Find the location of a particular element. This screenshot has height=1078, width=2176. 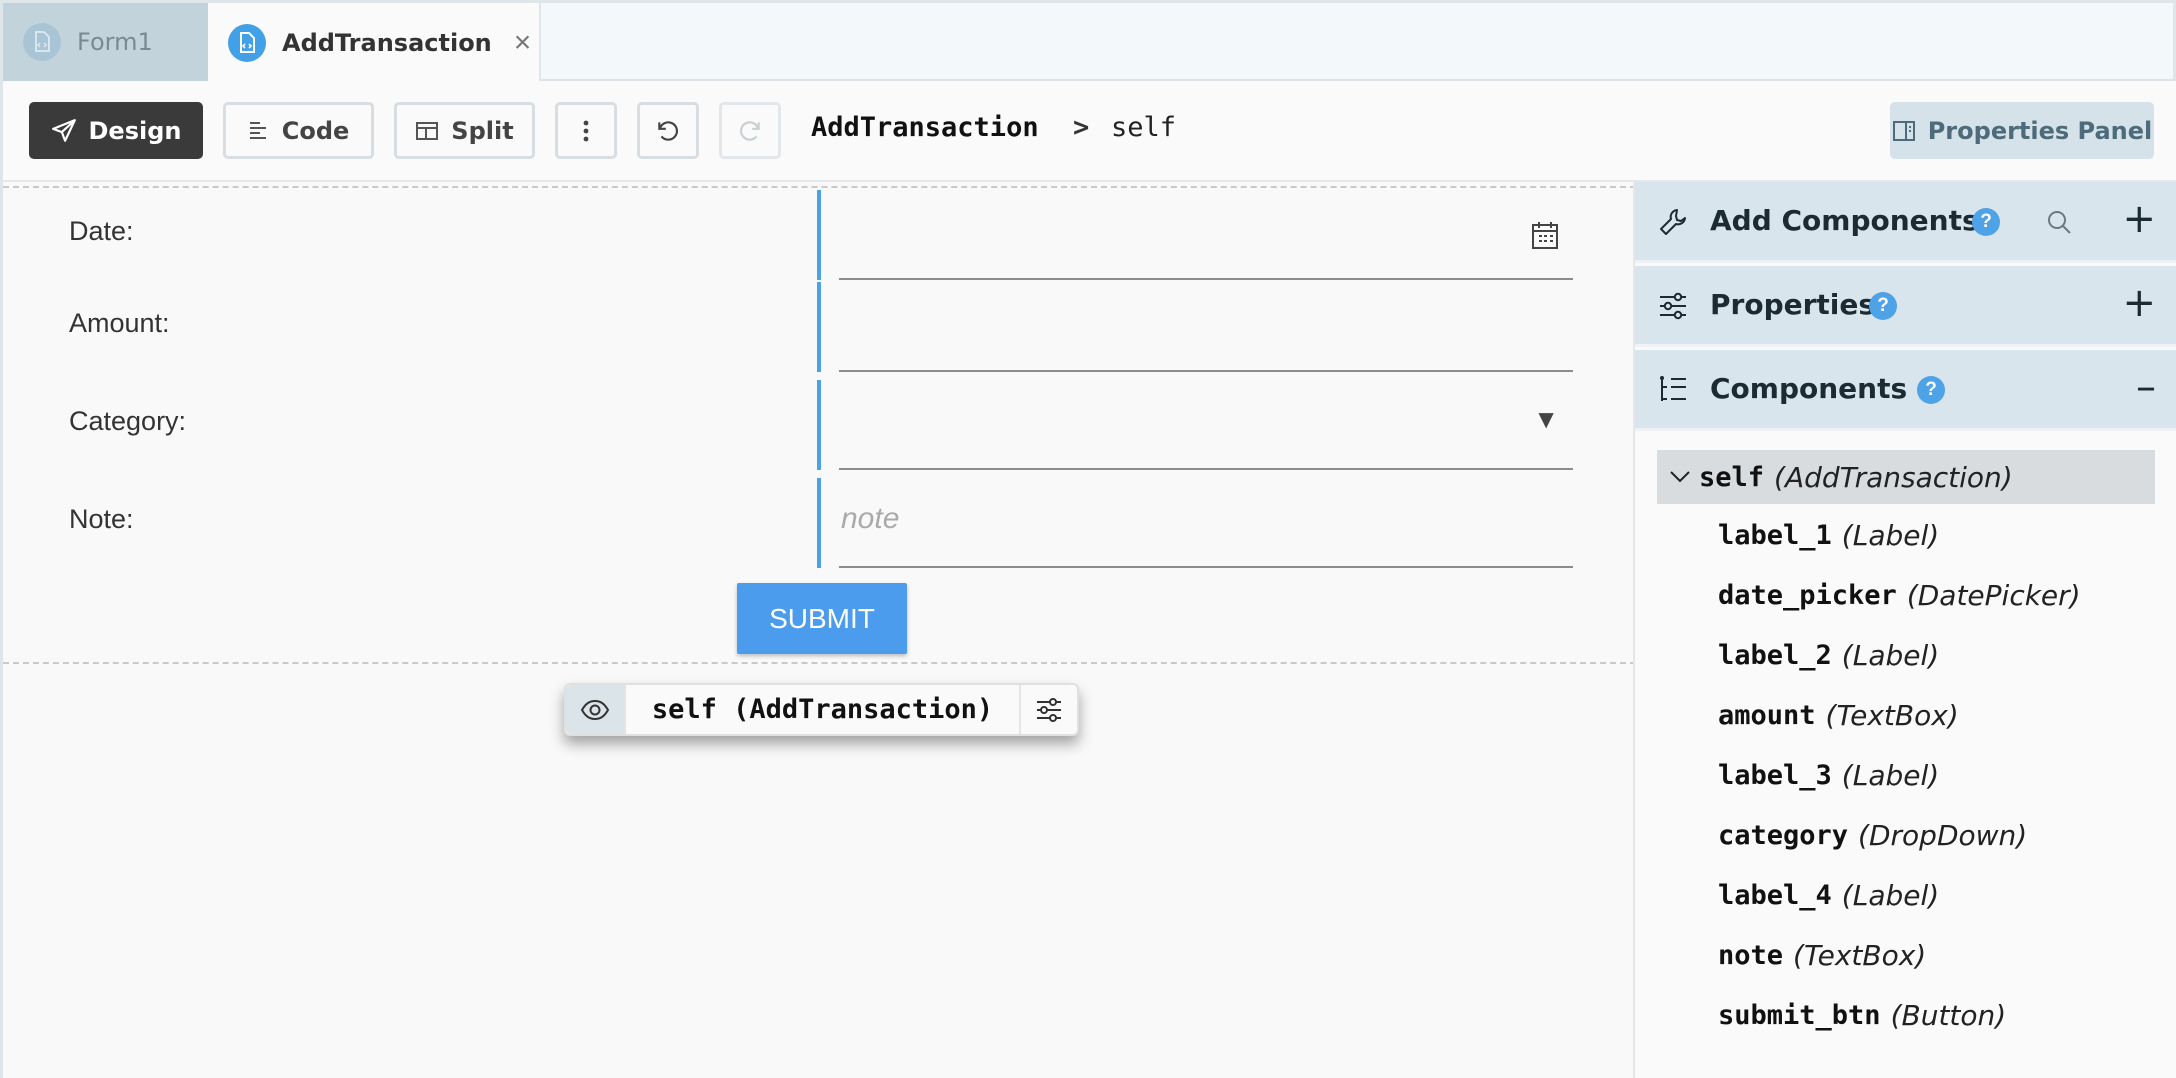

tree-item: amount (TextBox) is located at coordinates (1838, 715).